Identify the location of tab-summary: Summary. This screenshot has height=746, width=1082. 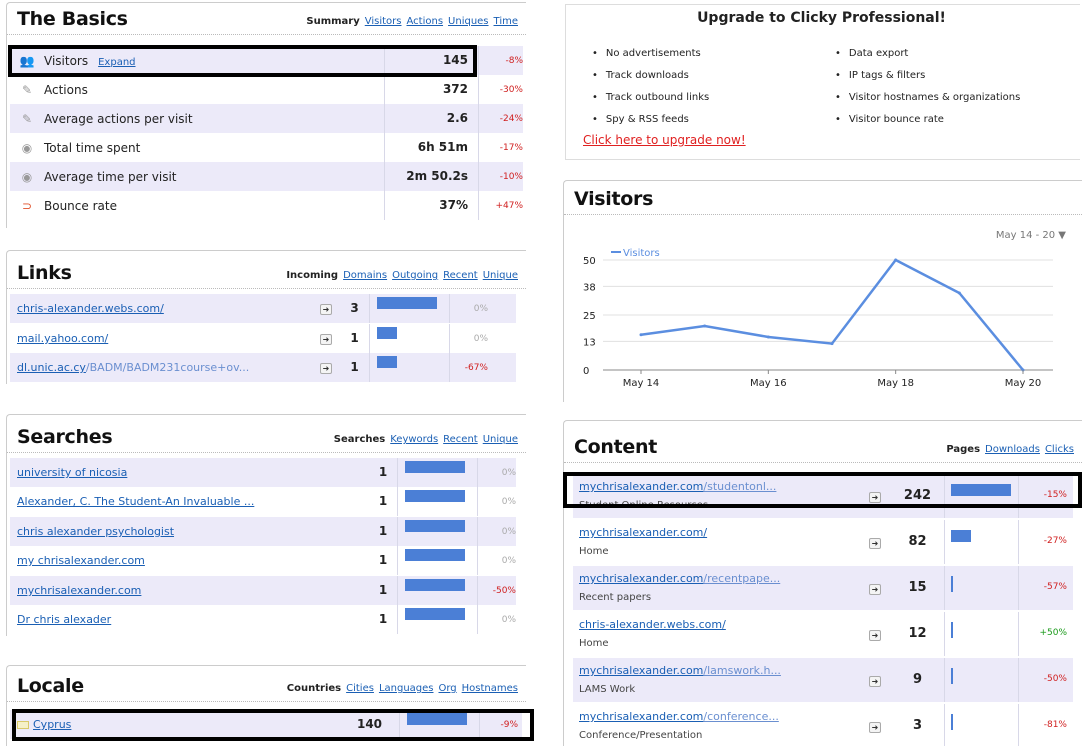
(332, 21).